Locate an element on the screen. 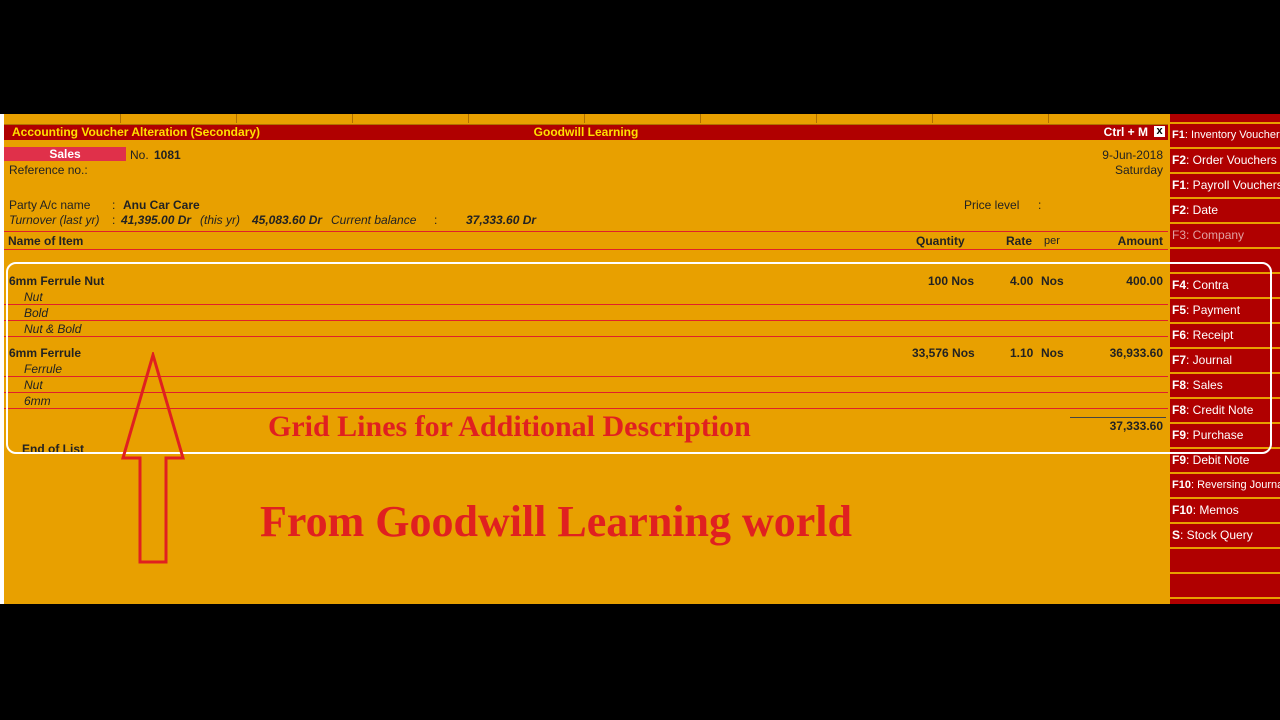  current-balance-colon: : is located at coordinates (436, 220).